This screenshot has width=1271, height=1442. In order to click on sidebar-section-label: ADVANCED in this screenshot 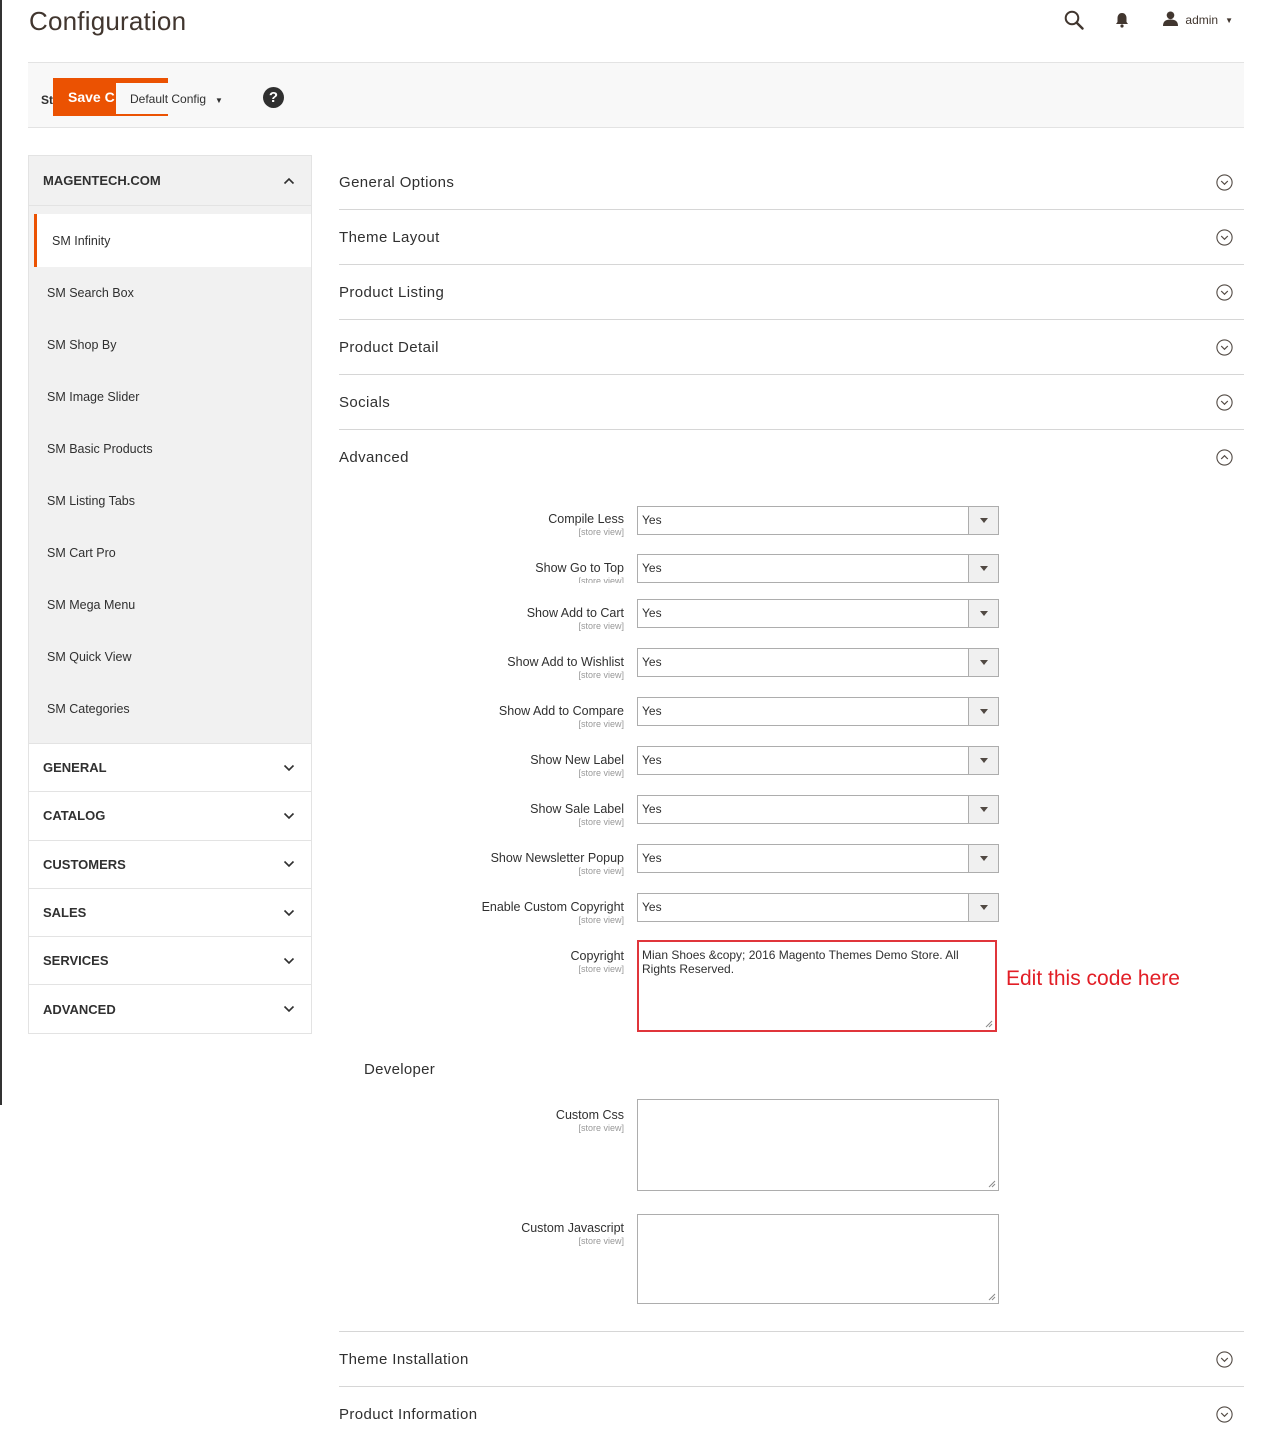, I will do `click(79, 1009)`.